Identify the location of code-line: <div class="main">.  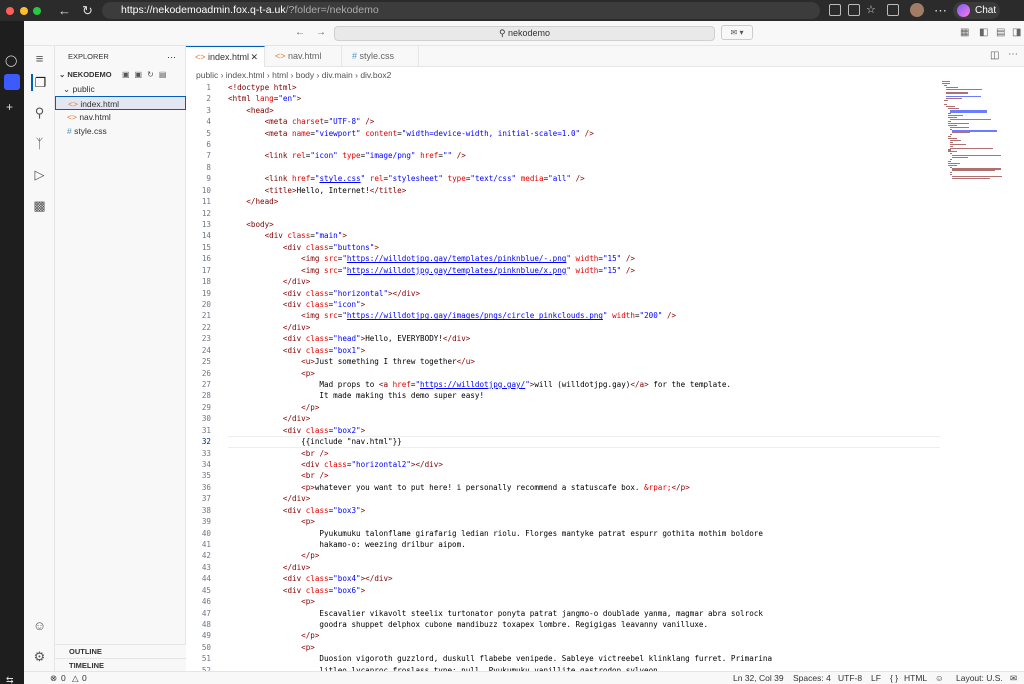
(287, 235).